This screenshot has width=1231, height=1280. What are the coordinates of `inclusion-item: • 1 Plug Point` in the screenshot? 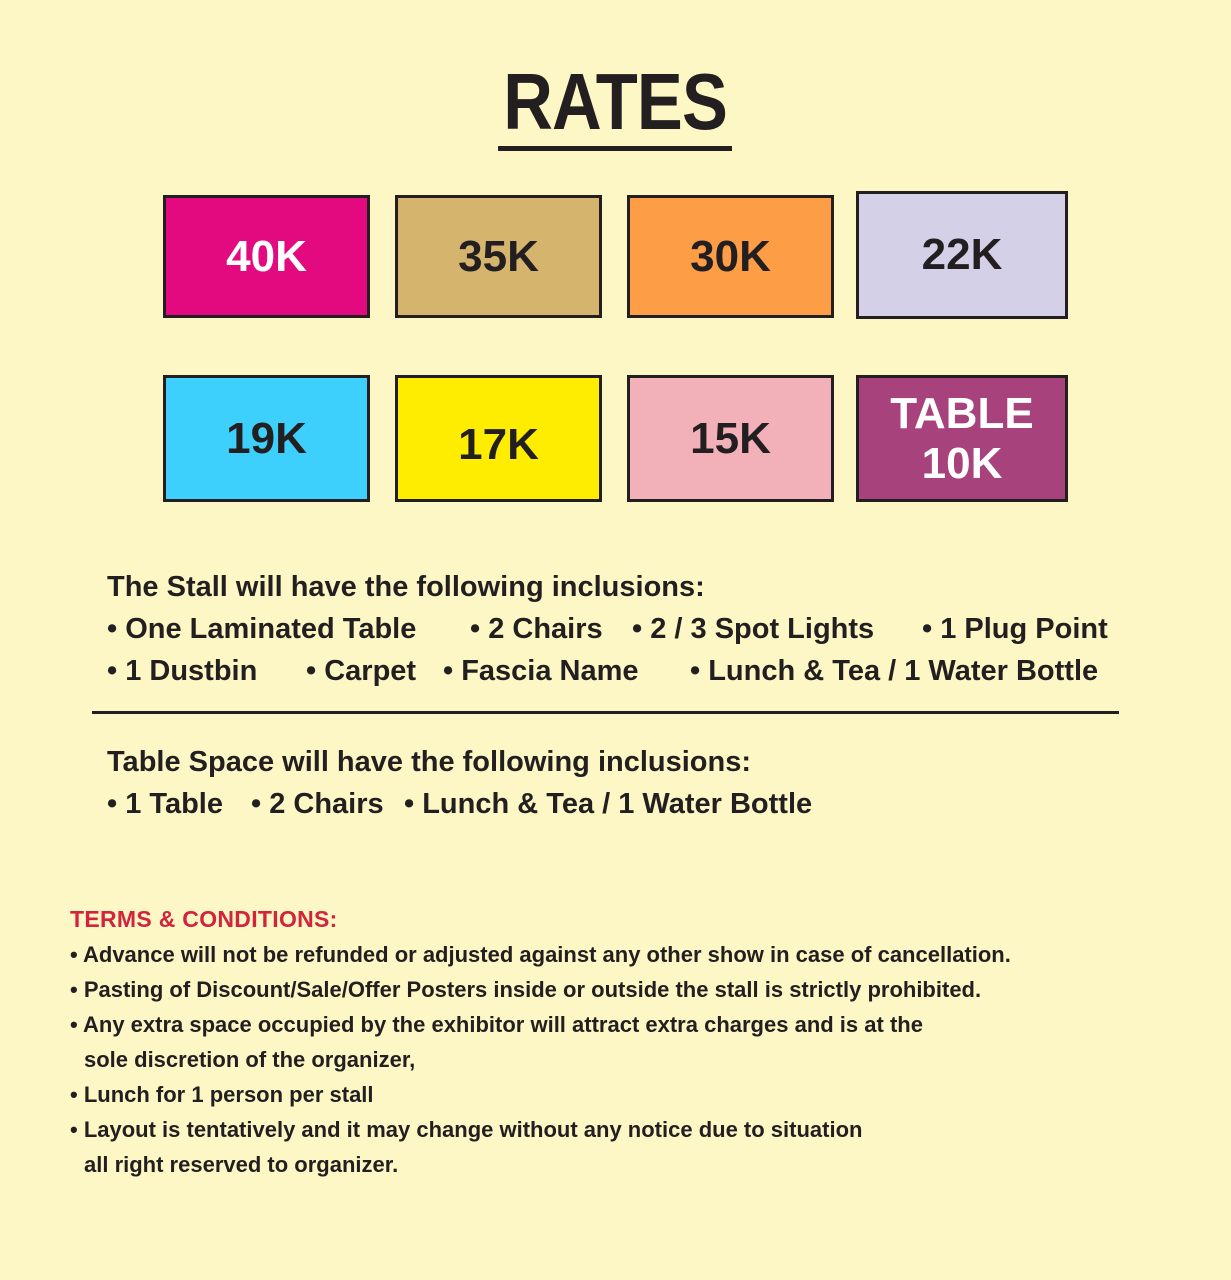 It's located at (1015, 629).